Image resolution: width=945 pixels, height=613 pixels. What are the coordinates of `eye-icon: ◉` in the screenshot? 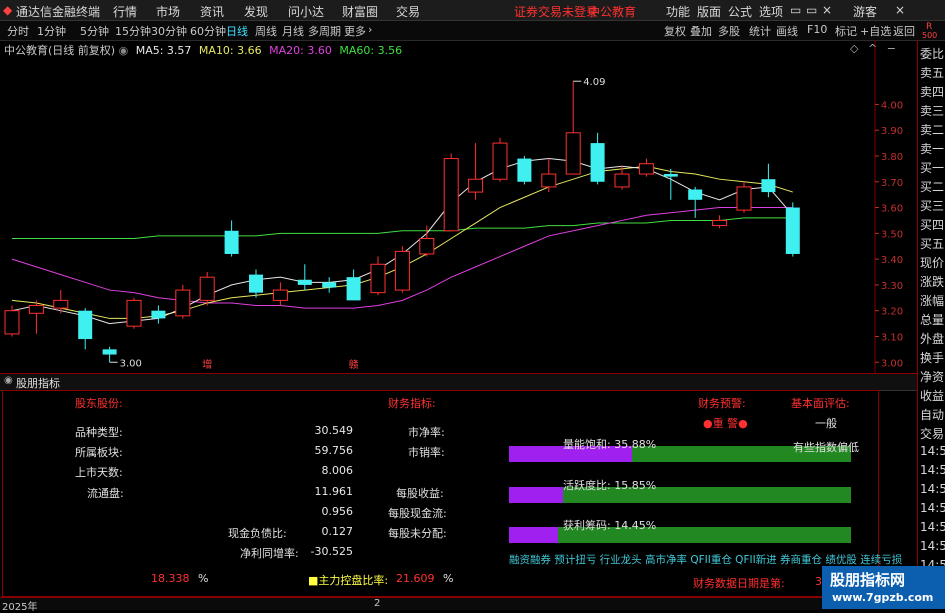 It's located at (124, 50).